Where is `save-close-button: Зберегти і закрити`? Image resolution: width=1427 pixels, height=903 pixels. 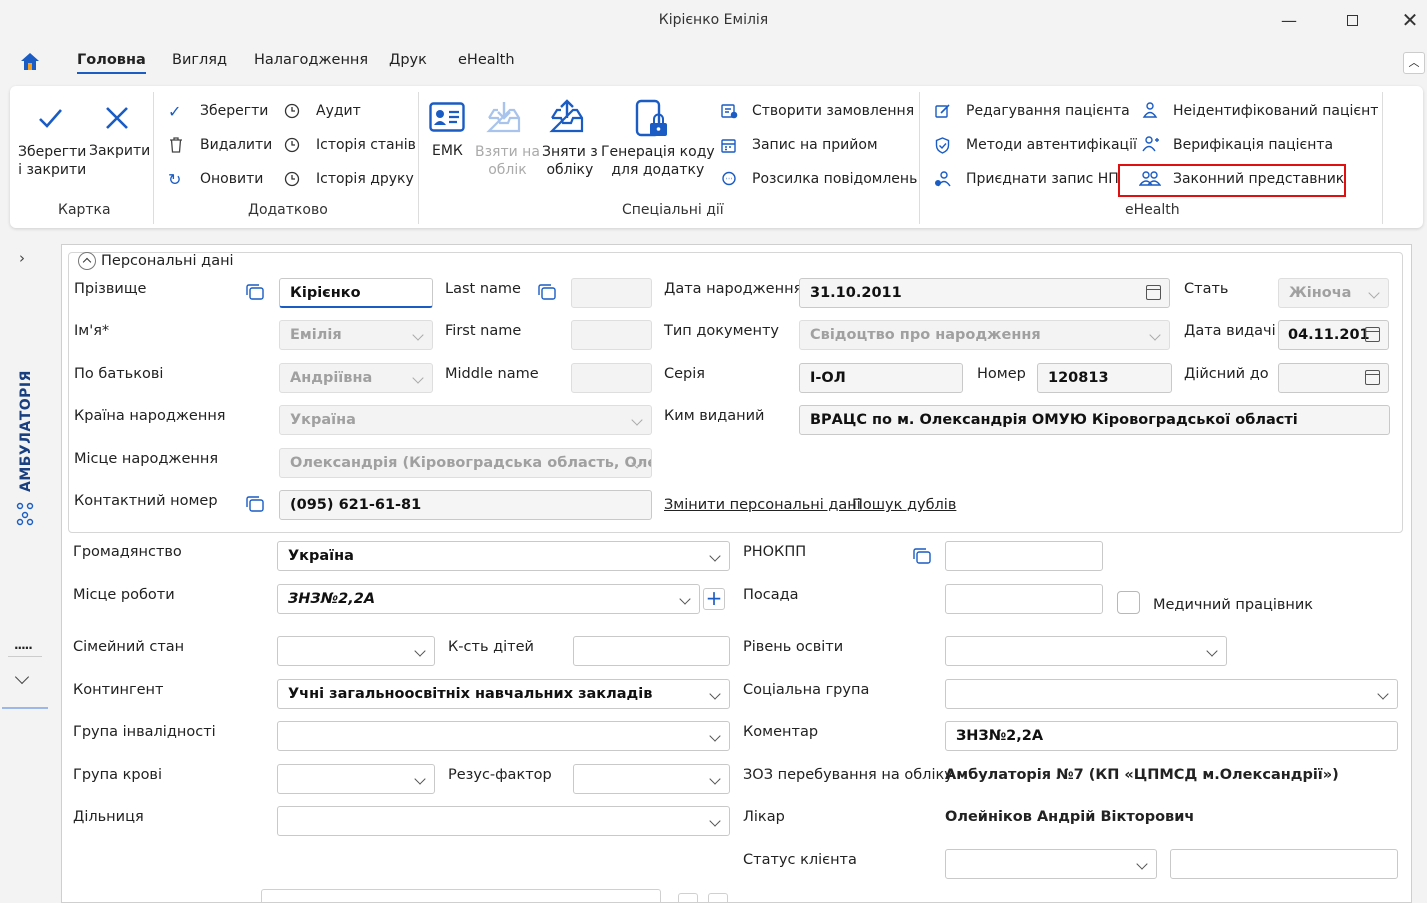
save-close-button: Зберегти і закрити is located at coordinates (52, 161).